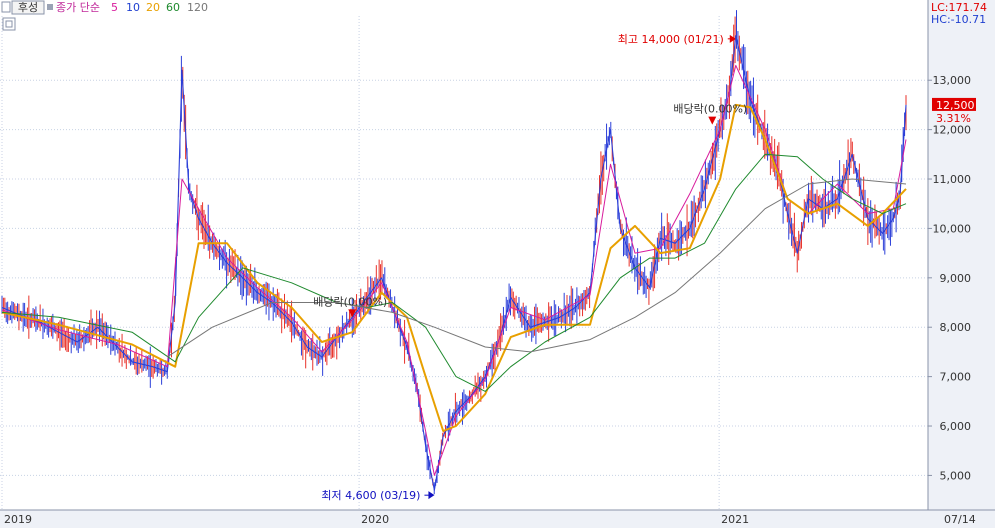 The width and height of the screenshot is (995, 532). Describe the element at coordinates (6, 7) in the screenshot. I see `toolbar-handle-icon` at that location.